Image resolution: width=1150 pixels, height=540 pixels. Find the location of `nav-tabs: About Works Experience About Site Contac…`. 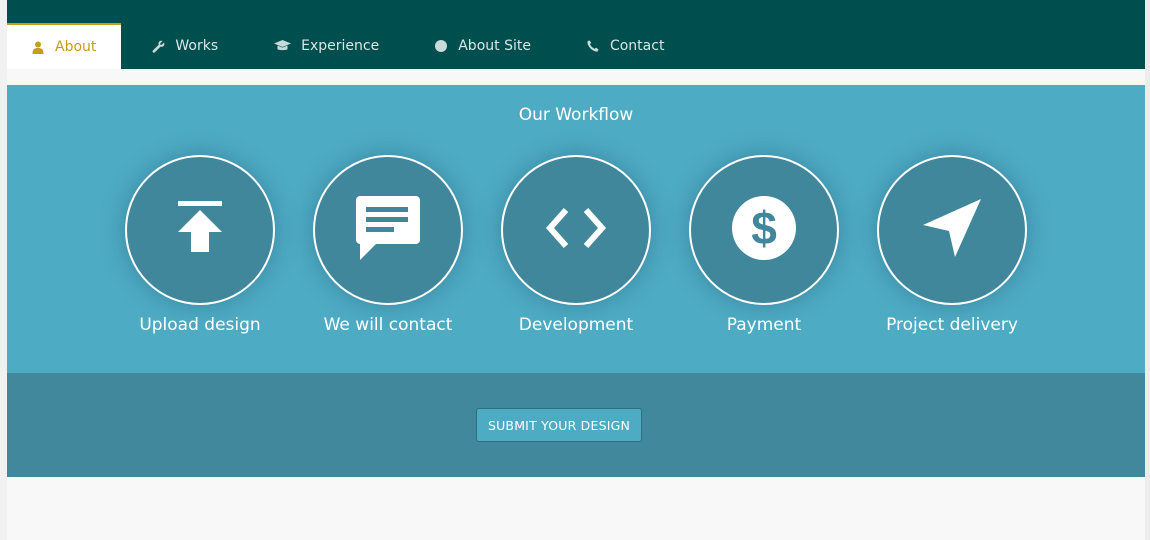

nav-tabs: About Works Experience About Site Contac… is located at coordinates (349, 46).